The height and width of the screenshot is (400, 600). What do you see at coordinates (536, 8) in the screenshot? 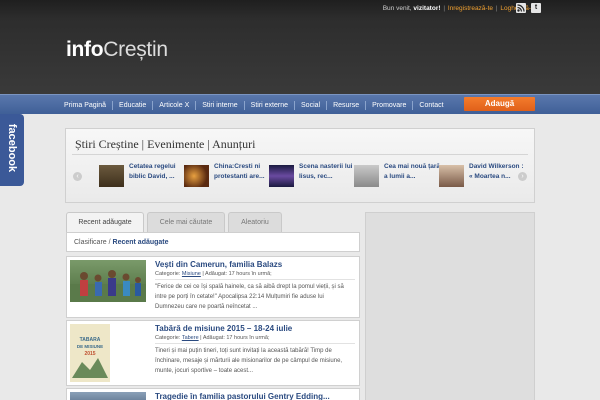
I see `twitter-icon: t` at bounding box center [536, 8].